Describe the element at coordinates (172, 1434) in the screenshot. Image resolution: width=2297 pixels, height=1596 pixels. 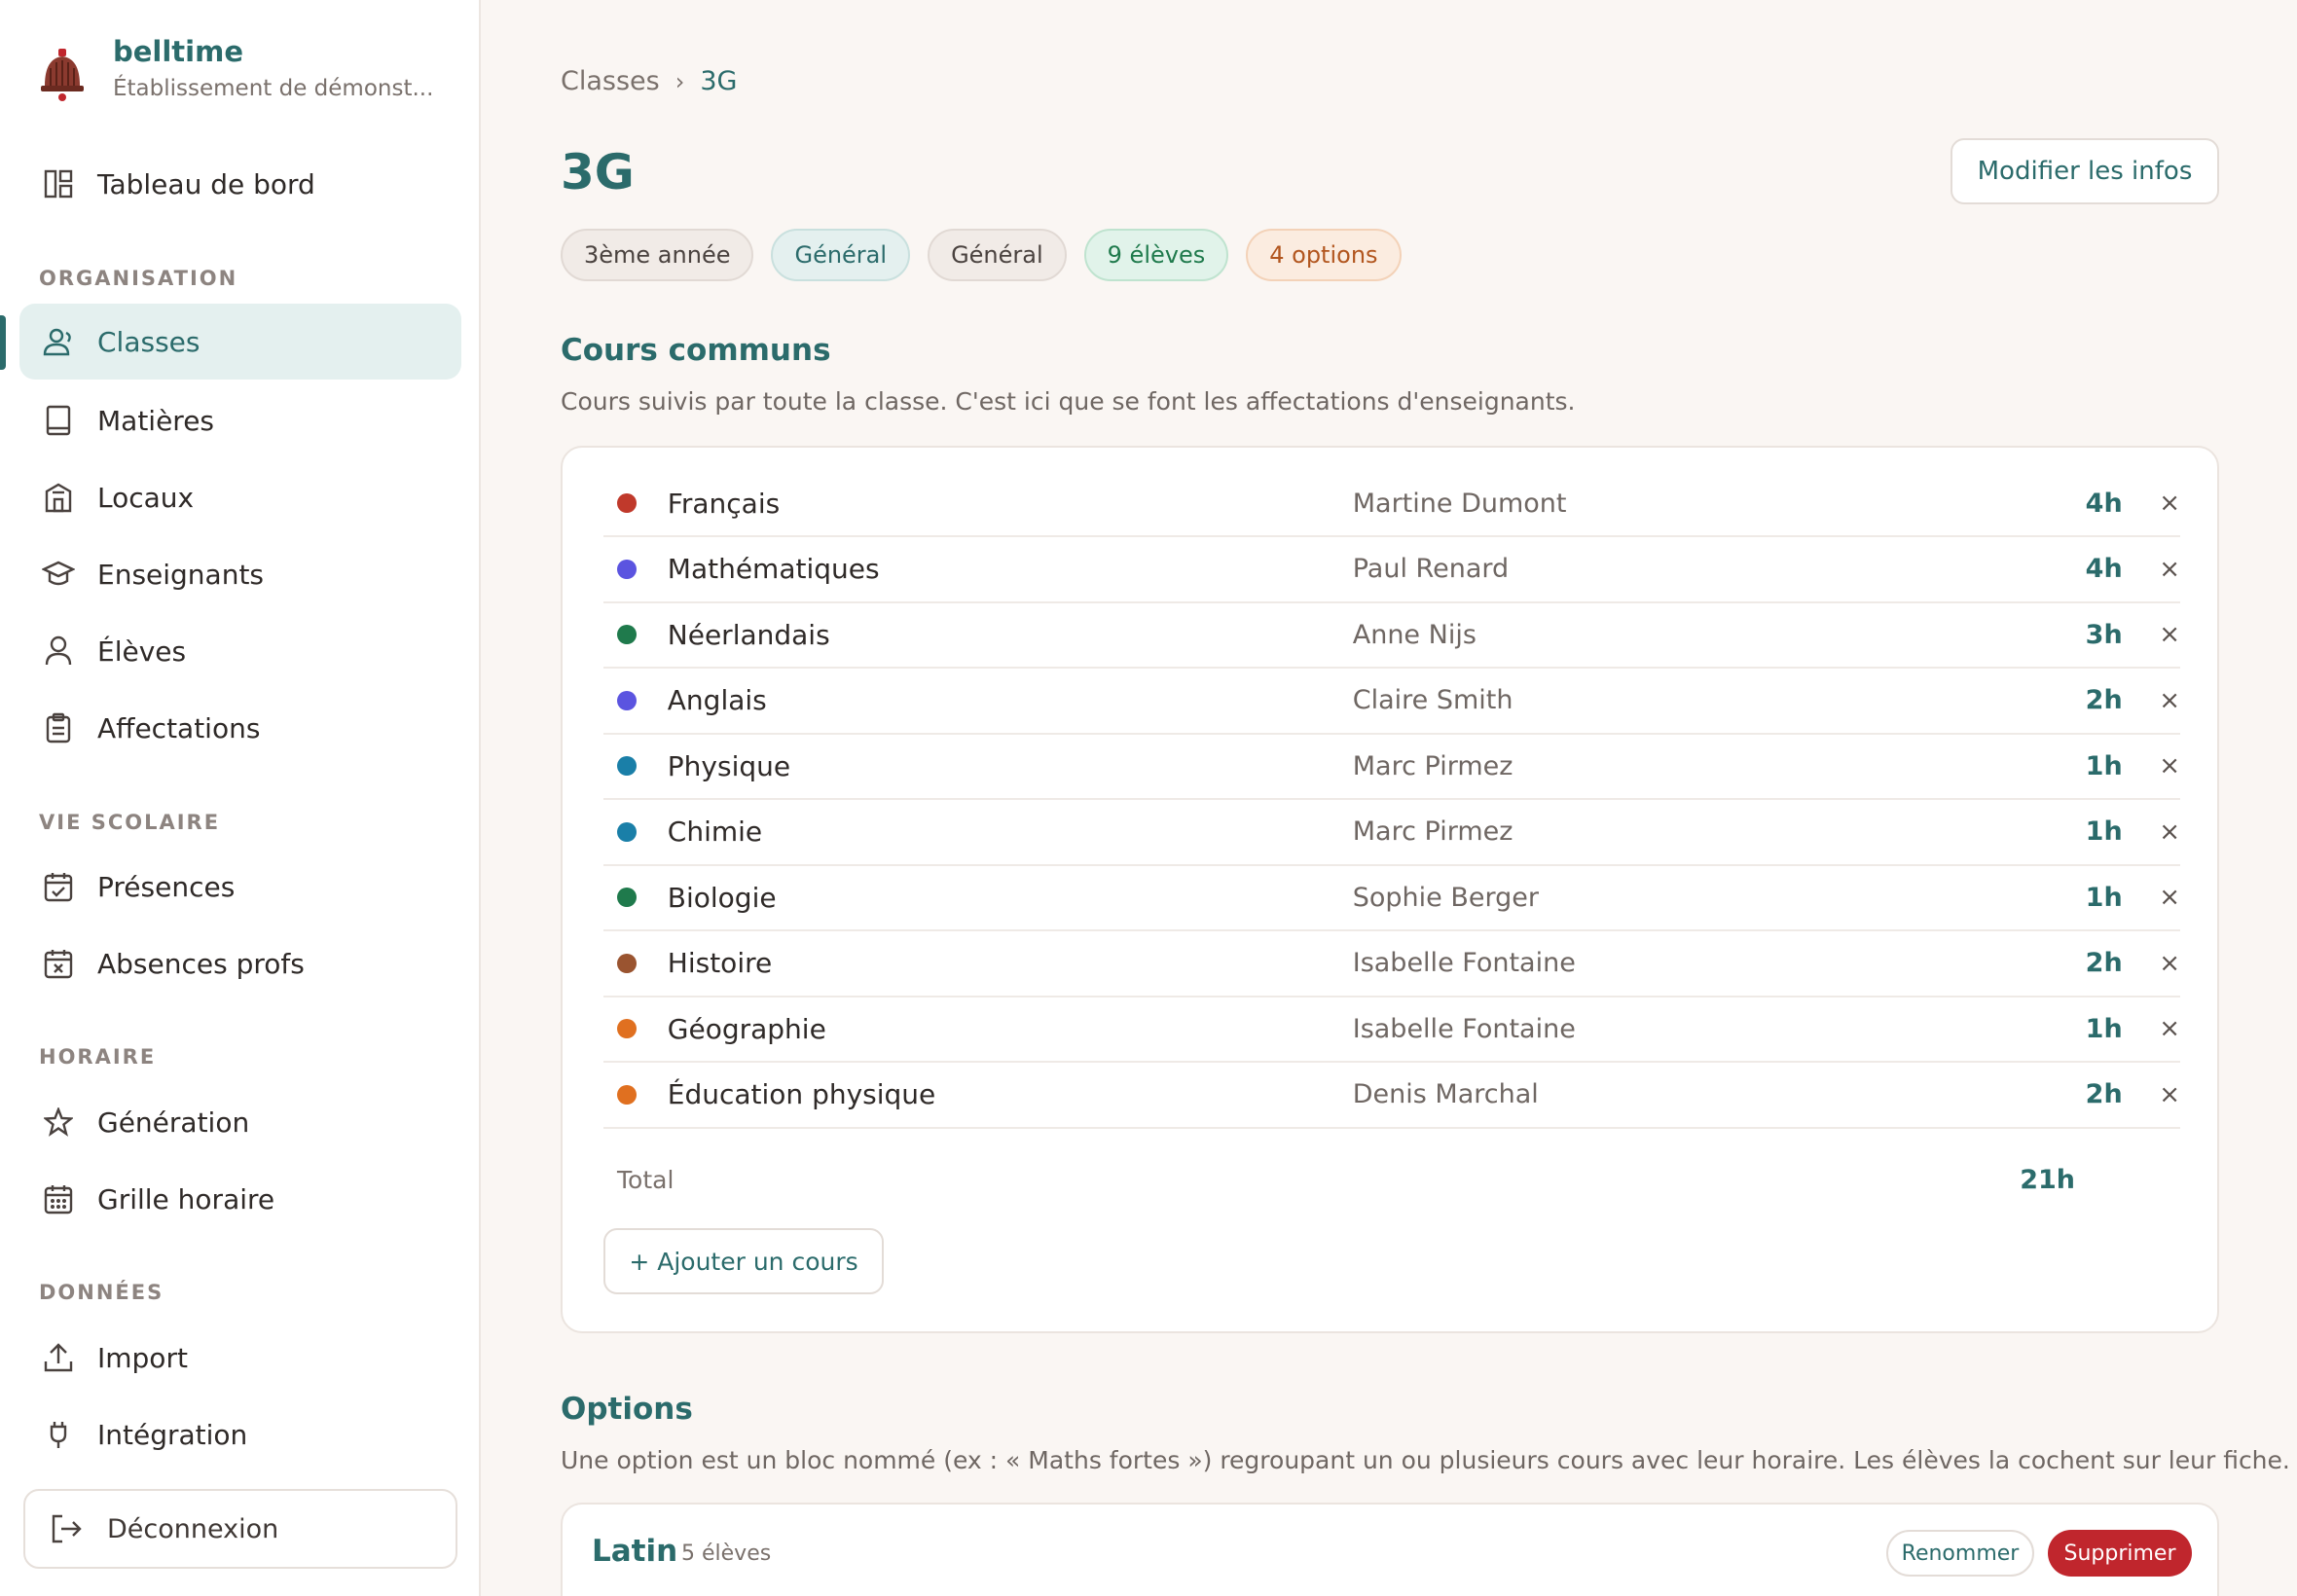
I see `sidebar-item-label: Intégration` at that location.